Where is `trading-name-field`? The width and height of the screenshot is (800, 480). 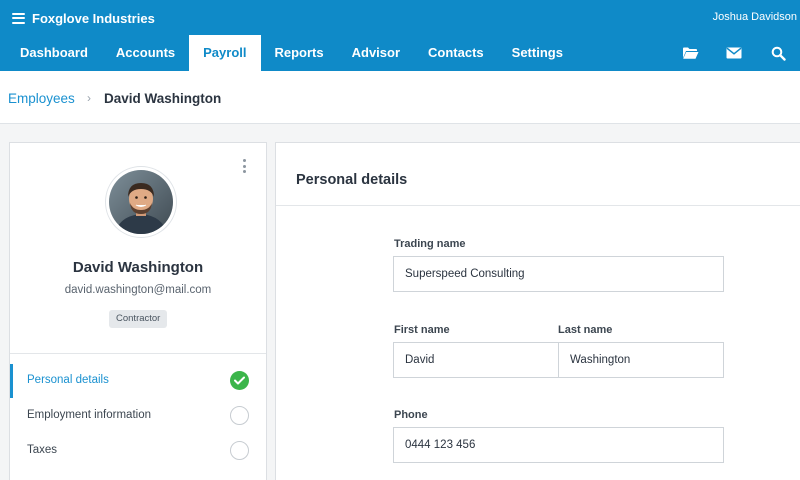 trading-name-field is located at coordinates (558, 274).